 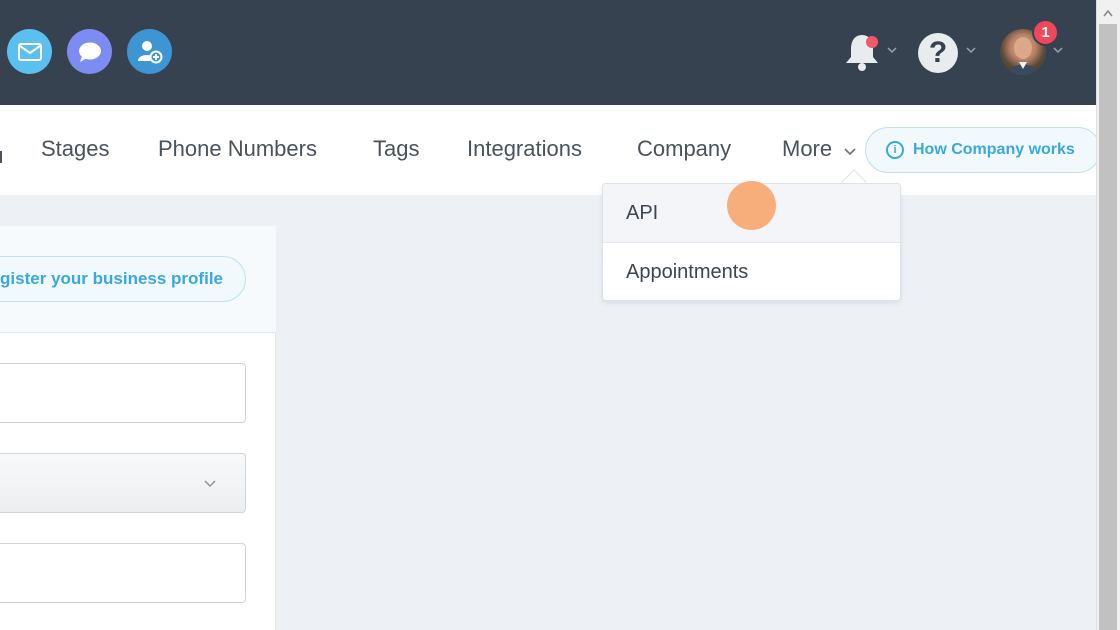 I want to click on info-icon: i, so click(x=895, y=150).